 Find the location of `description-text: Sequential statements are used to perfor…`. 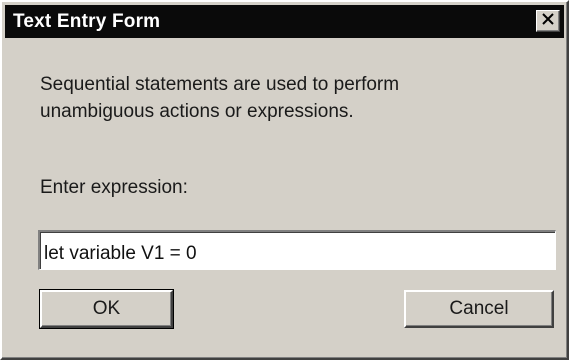

description-text: Sequential statements are used to perfor… is located at coordinates (280, 98).